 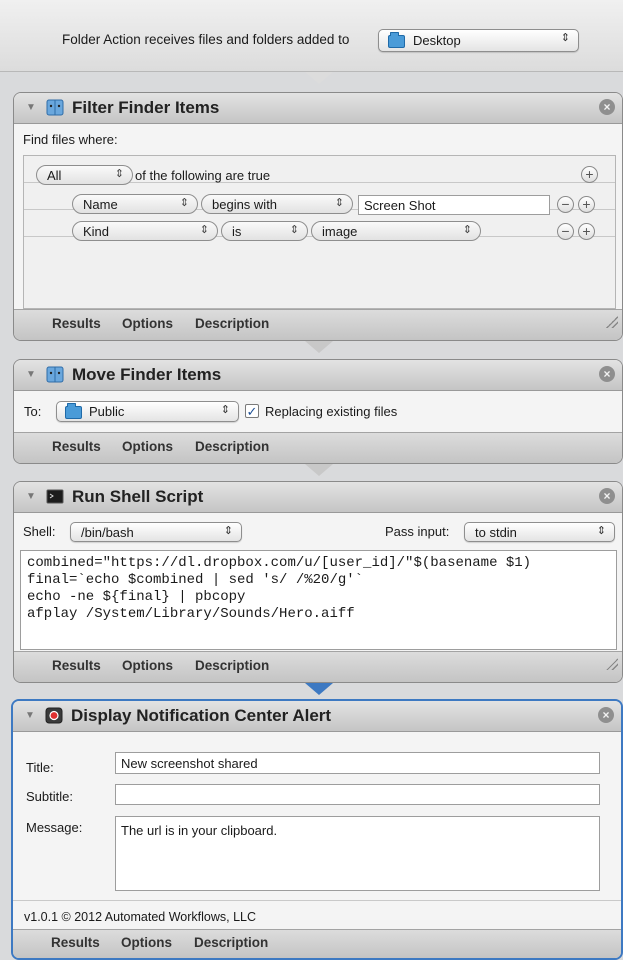 I want to click on find-files-label: Find files where:, so click(x=70, y=139).